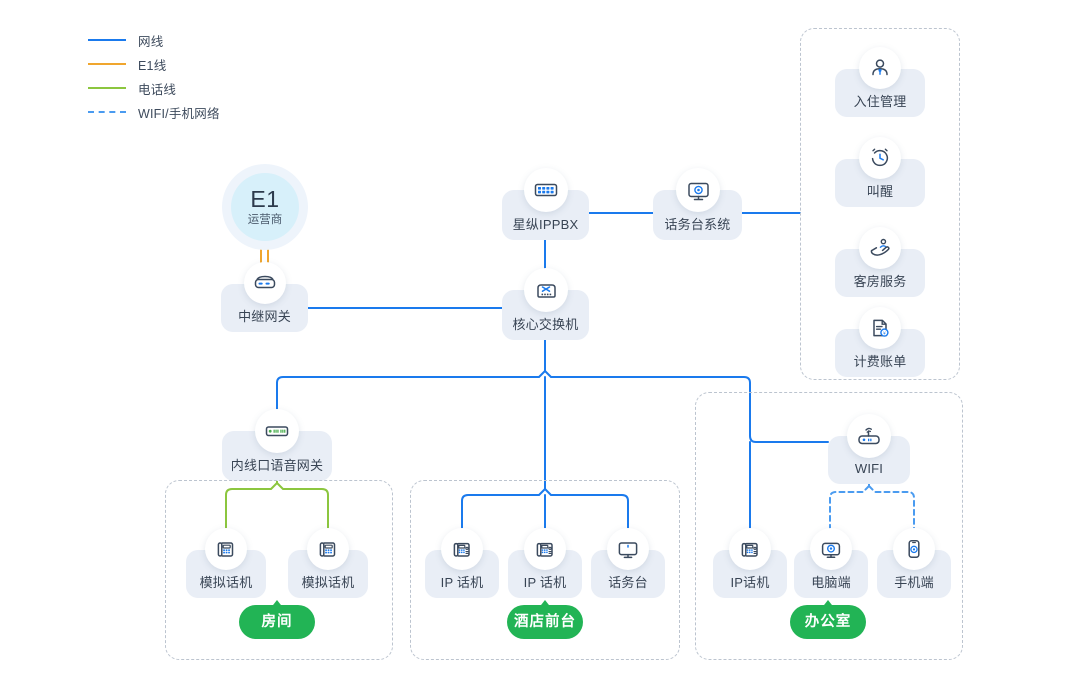 The height and width of the screenshot is (680, 1078). I want to click on e1-core: E1 运营商, so click(265, 207).